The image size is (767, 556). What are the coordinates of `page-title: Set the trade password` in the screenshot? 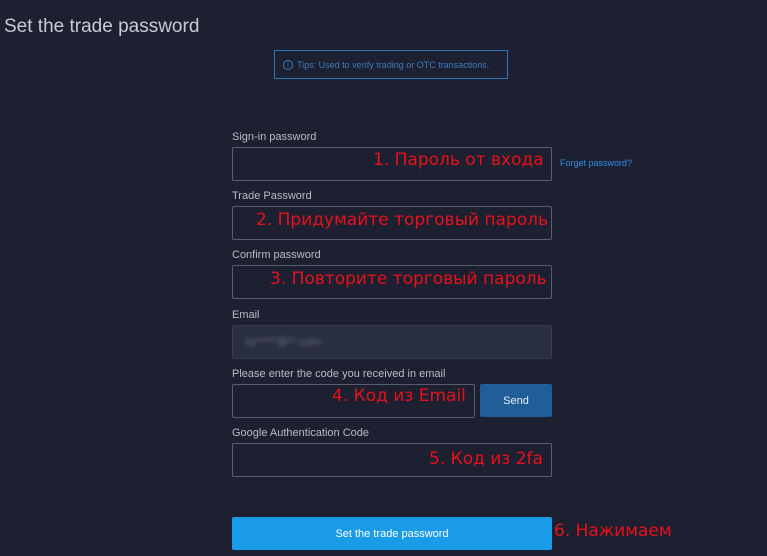 It's located at (102, 26).